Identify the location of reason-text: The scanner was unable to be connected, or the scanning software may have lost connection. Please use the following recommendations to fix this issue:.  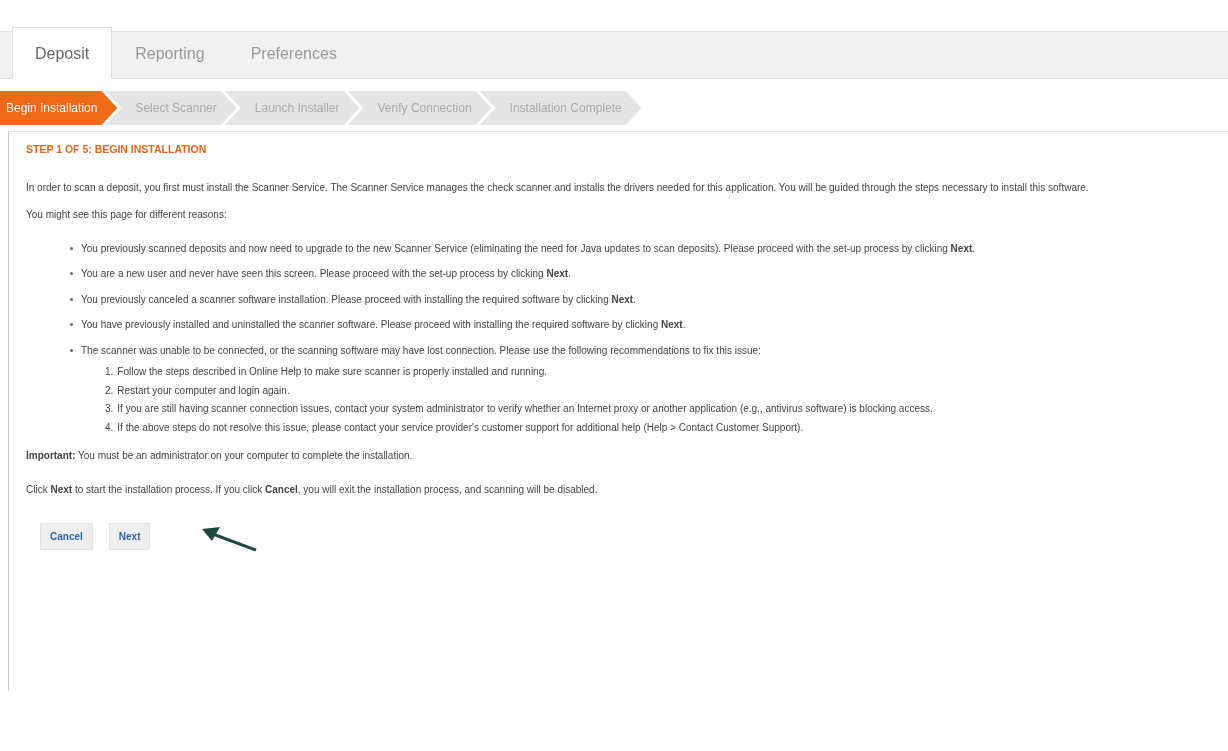
(421, 350).